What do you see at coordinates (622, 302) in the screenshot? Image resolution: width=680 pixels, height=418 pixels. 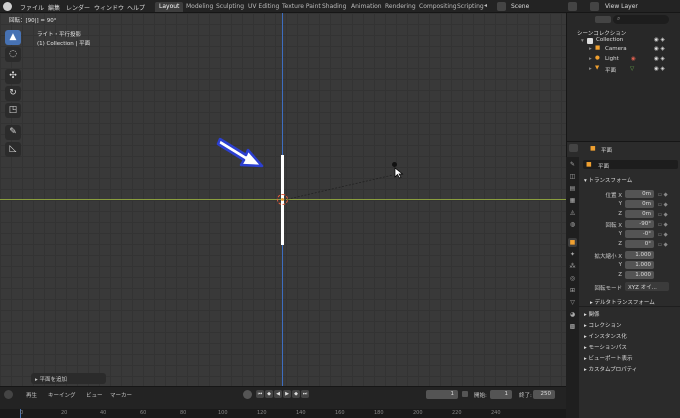 I see `delta-transform-panel: ▸ デルタトランスフォーム` at bounding box center [622, 302].